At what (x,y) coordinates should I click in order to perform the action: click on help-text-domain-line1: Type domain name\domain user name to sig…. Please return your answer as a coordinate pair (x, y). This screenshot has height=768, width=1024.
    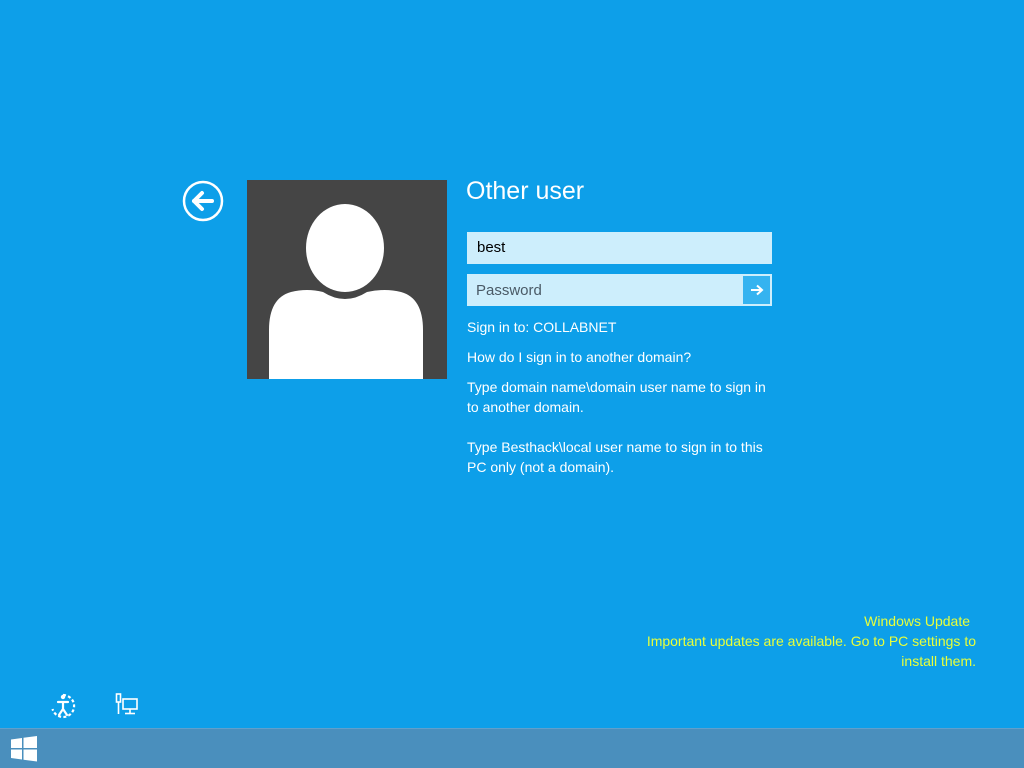
    Looking at the image, I should click on (616, 387).